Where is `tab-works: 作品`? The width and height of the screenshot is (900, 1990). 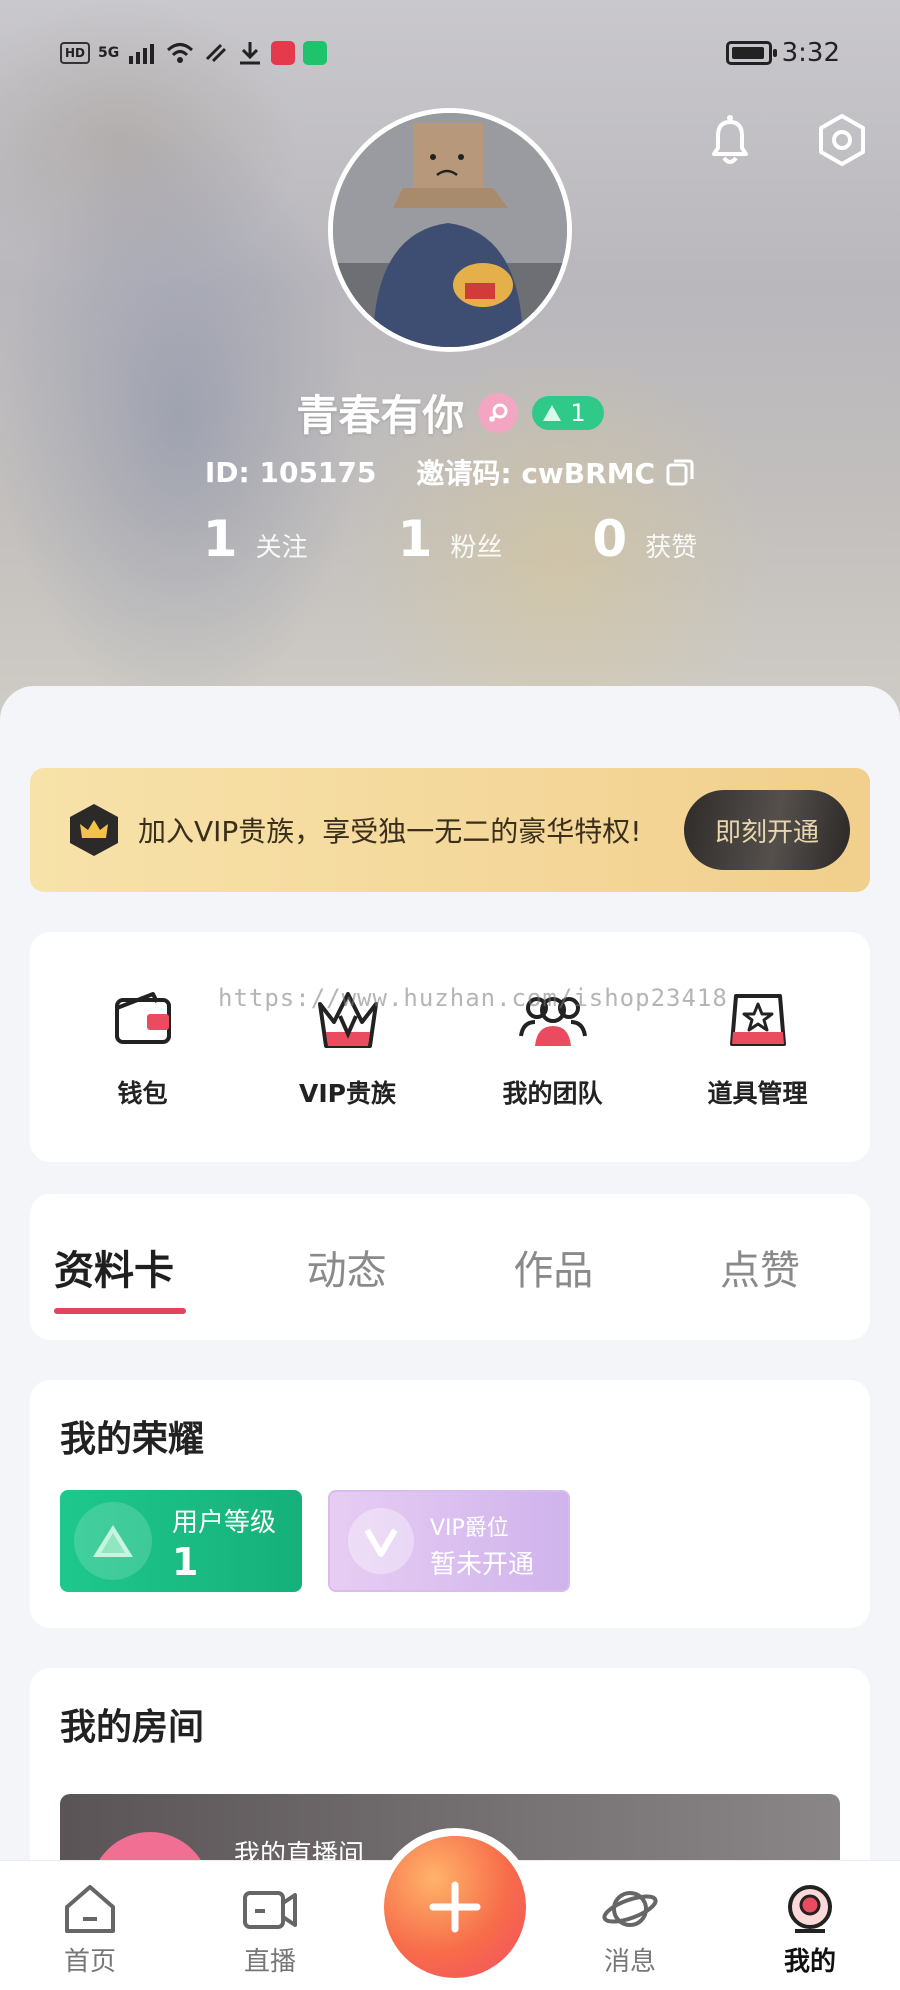
tab-works: 作品 is located at coordinates (553, 1267).